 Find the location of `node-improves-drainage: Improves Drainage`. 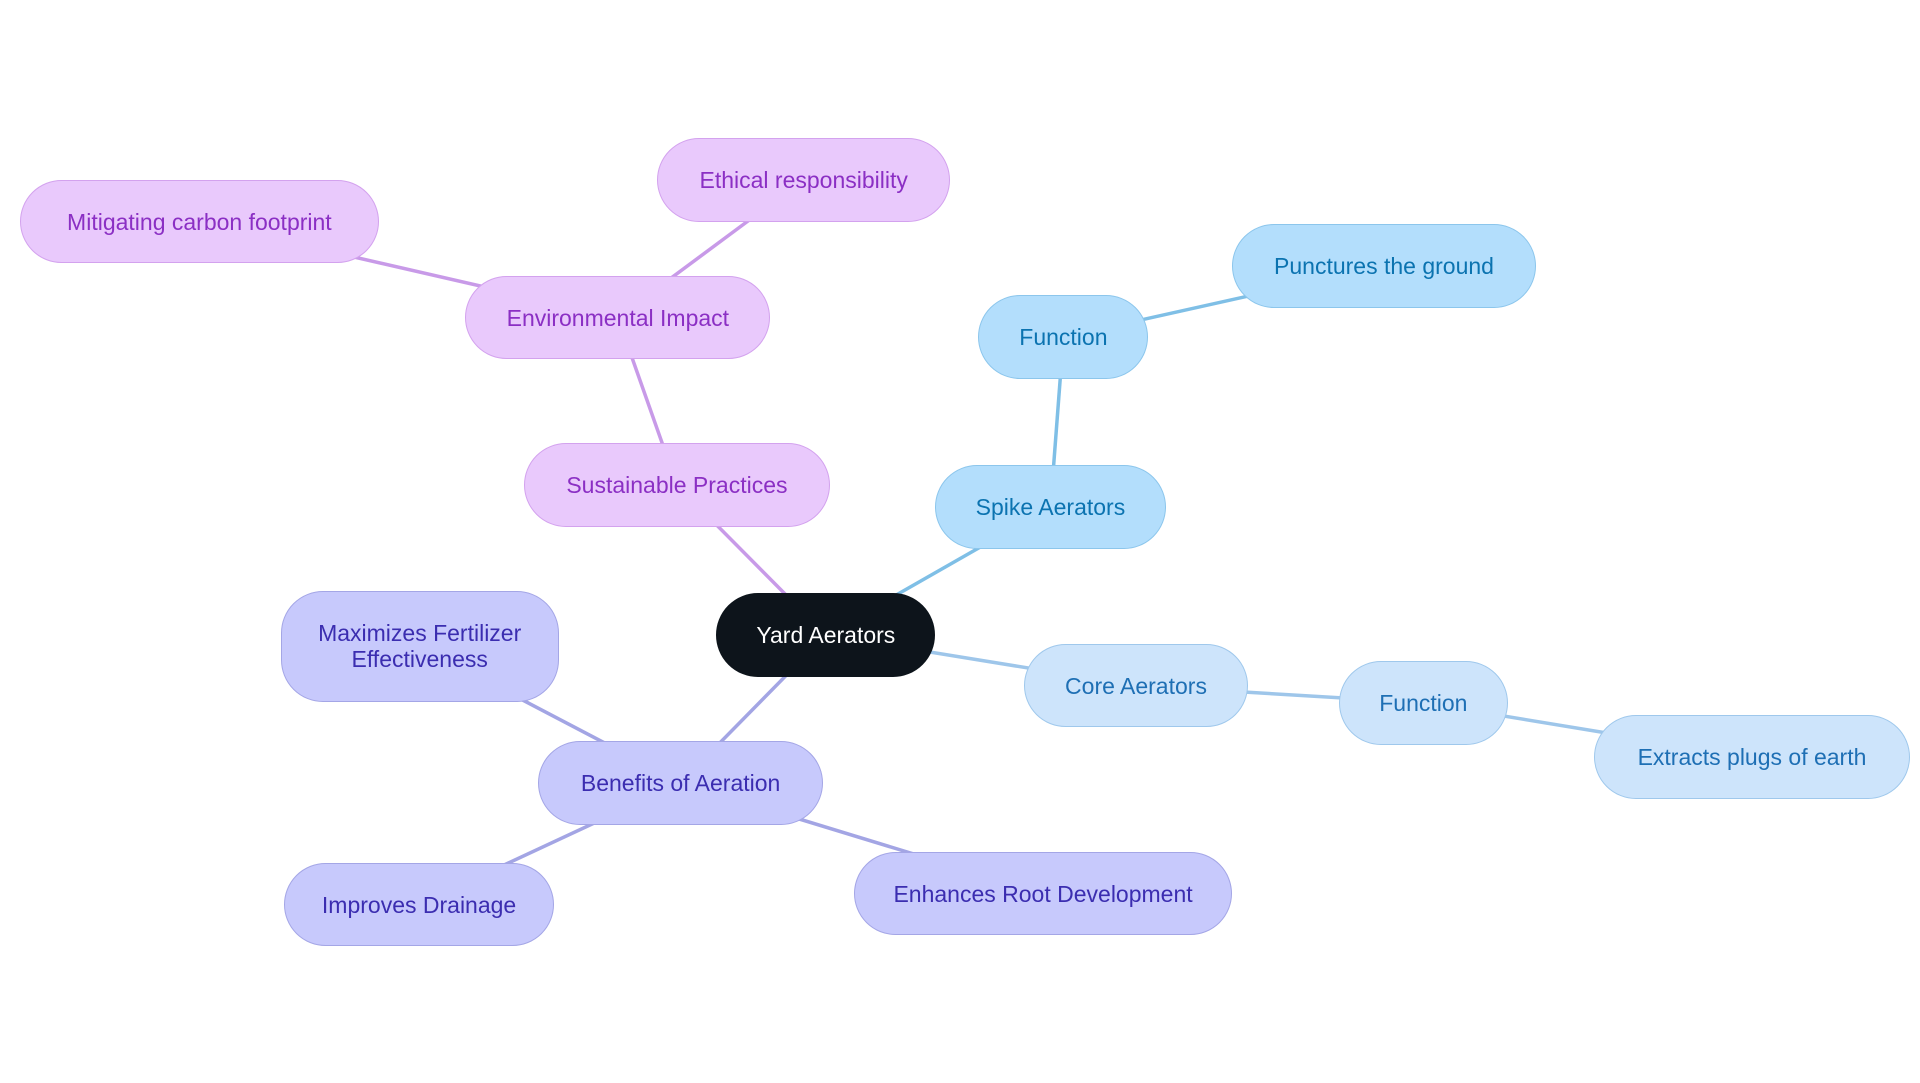

node-improves-drainage: Improves Drainage is located at coordinates (419, 904).